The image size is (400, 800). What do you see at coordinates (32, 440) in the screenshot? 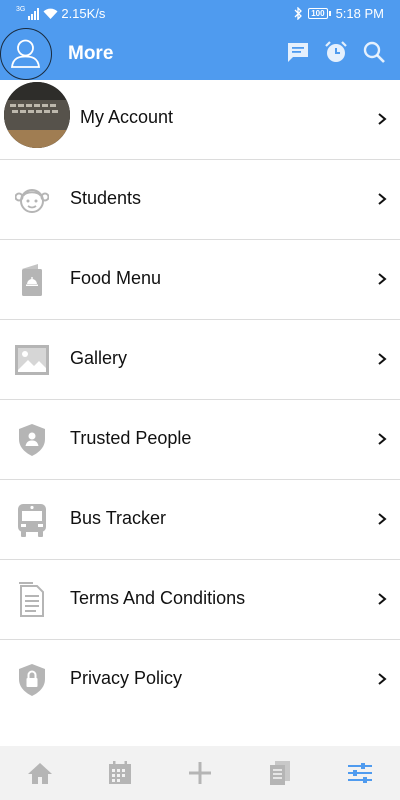
I see `shield-person-icon` at bounding box center [32, 440].